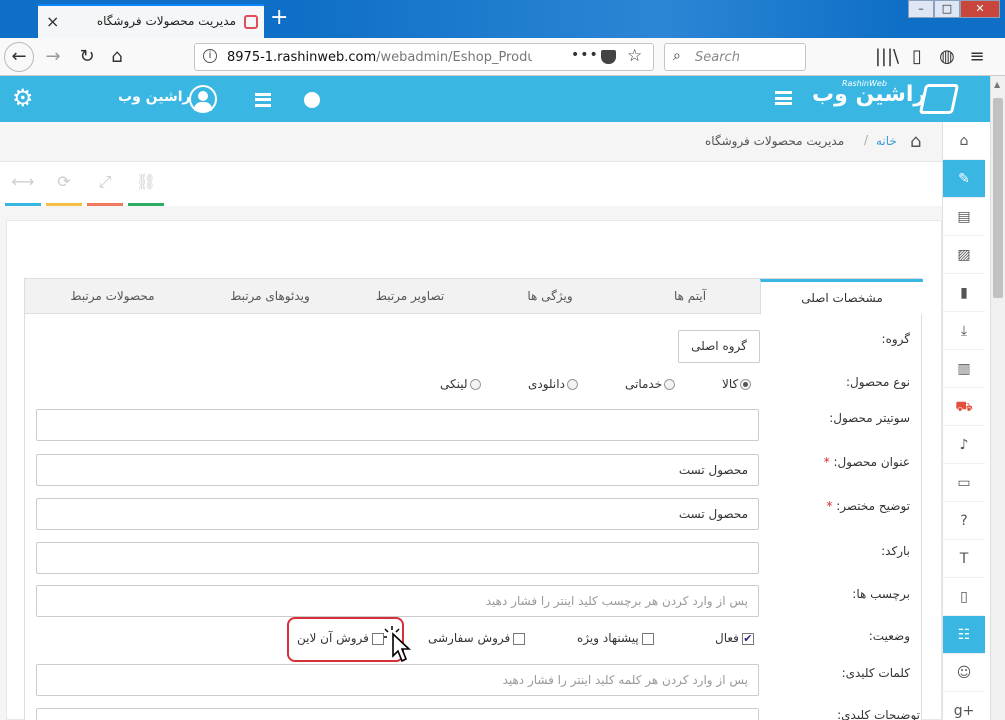  I want to click on sidebar-users-icon: ☷, so click(964, 635).